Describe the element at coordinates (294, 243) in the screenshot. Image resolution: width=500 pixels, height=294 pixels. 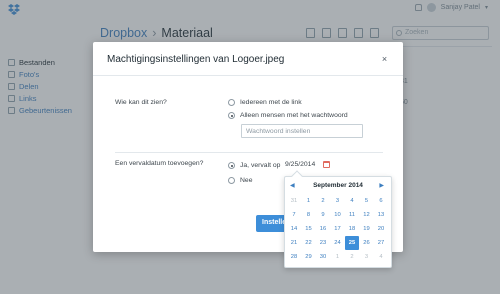
I see `calendar-day: 21` at that location.